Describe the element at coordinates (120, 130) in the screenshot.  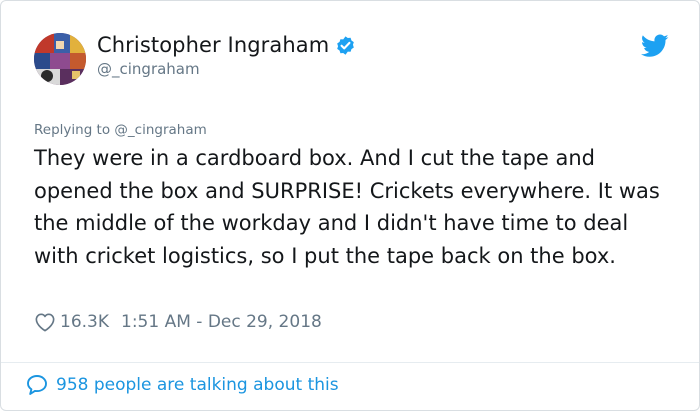
I see `replying-to-line: Replying to @_cingraham` at that location.